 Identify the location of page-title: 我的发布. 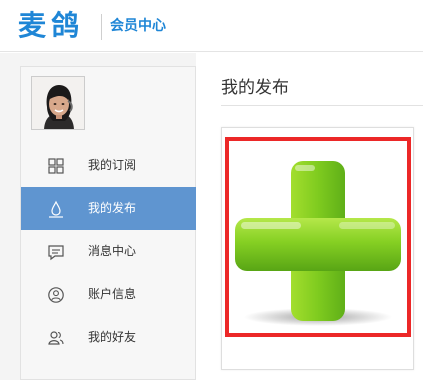
(255, 88).